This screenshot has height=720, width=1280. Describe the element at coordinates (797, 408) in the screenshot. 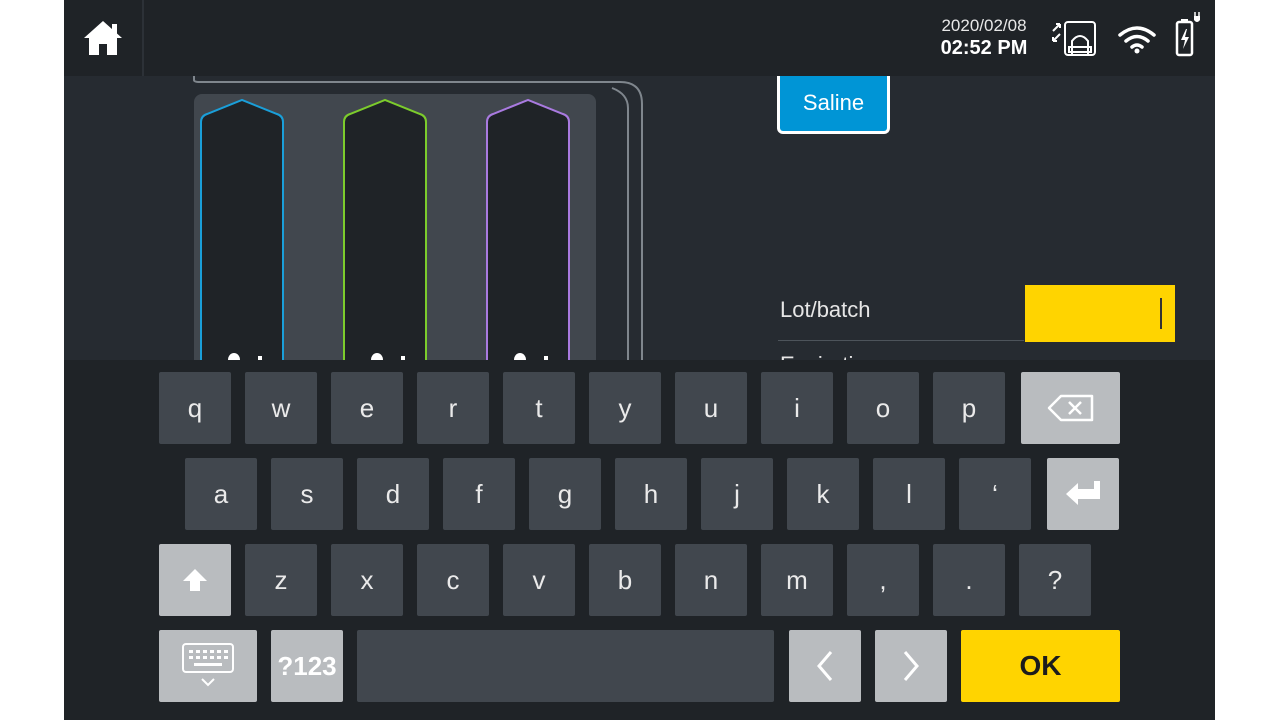

I see `key-i: i` at that location.